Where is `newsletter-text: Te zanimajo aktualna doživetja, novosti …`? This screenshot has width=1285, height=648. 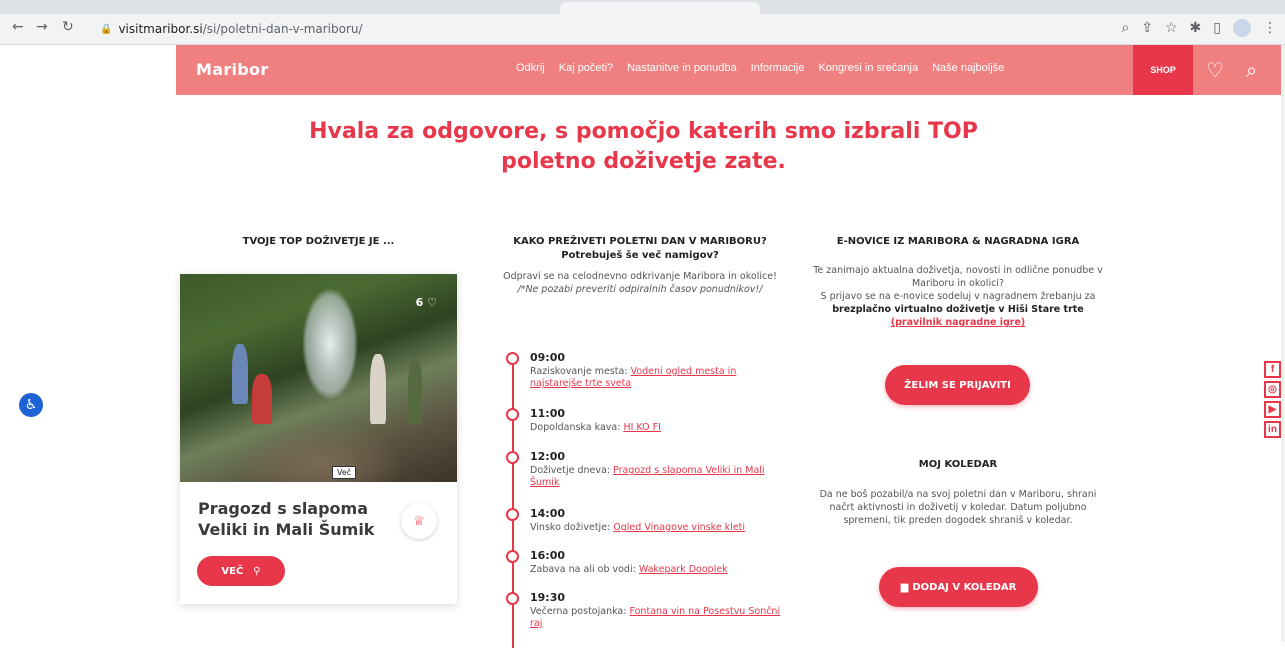
newsletter-text: Te zanimajo aktualna doživetja, novosti … is located at coordinates (958, 296).